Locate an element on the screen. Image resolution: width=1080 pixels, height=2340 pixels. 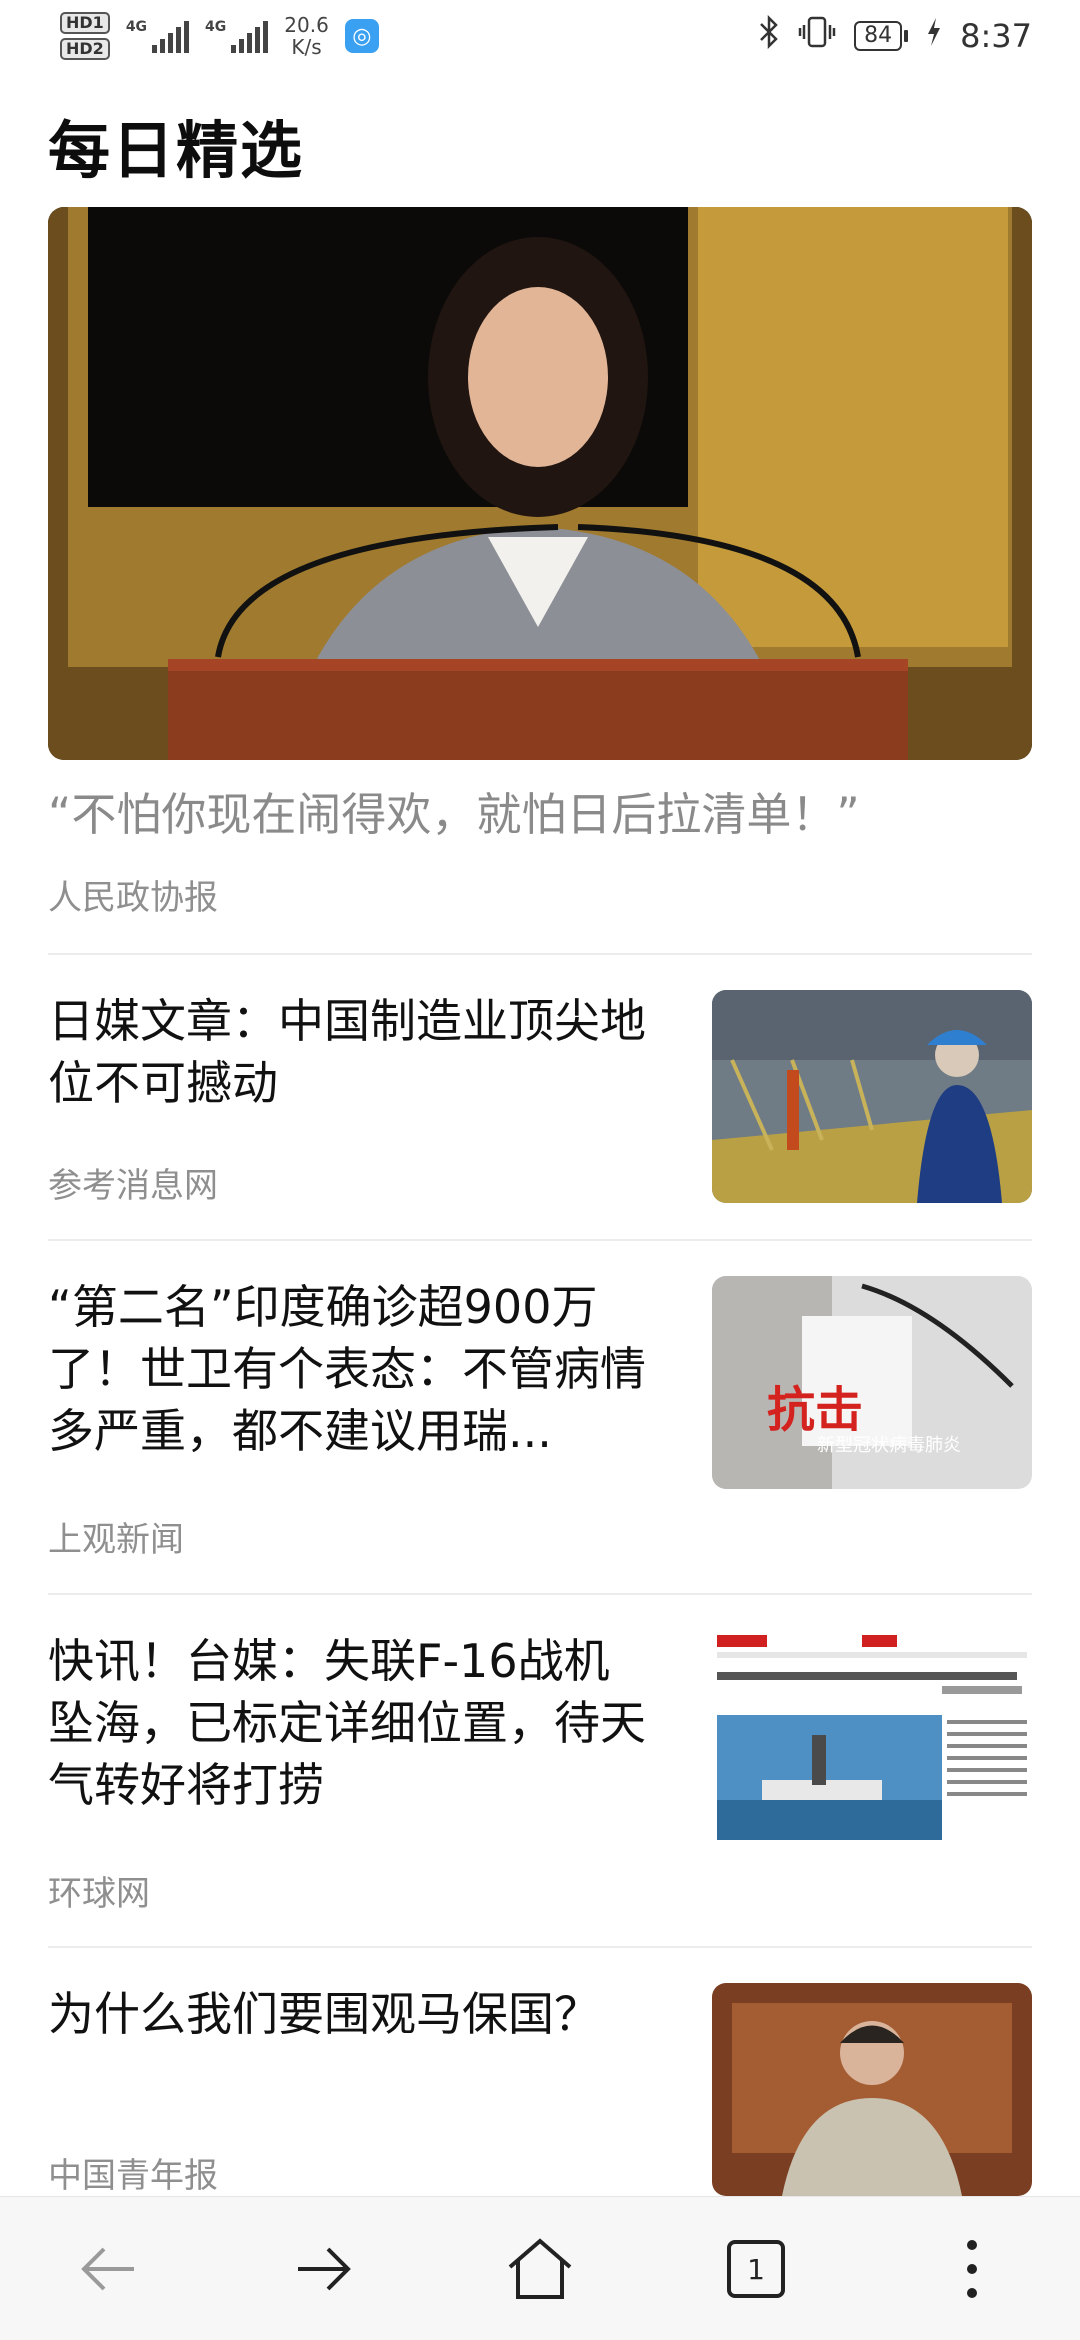
news-item: 日媒文章：中国制造业顶尖地位不可撼动 参考消息网 is located at coordinates (540, 1115).